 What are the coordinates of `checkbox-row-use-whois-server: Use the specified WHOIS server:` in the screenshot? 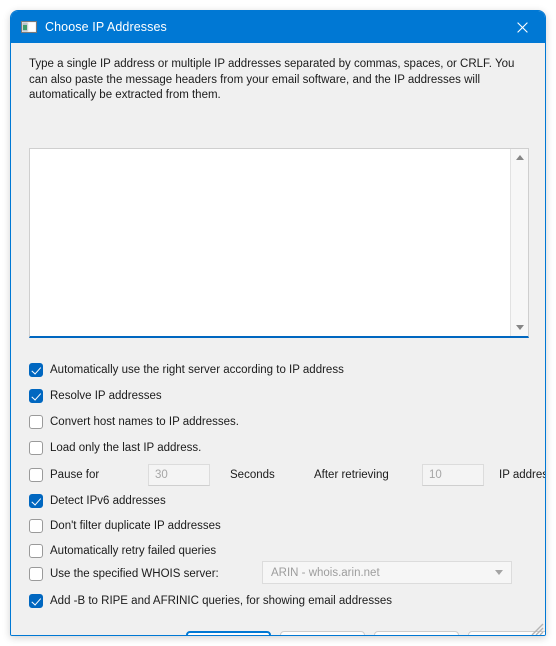 It's located at (124, 574).